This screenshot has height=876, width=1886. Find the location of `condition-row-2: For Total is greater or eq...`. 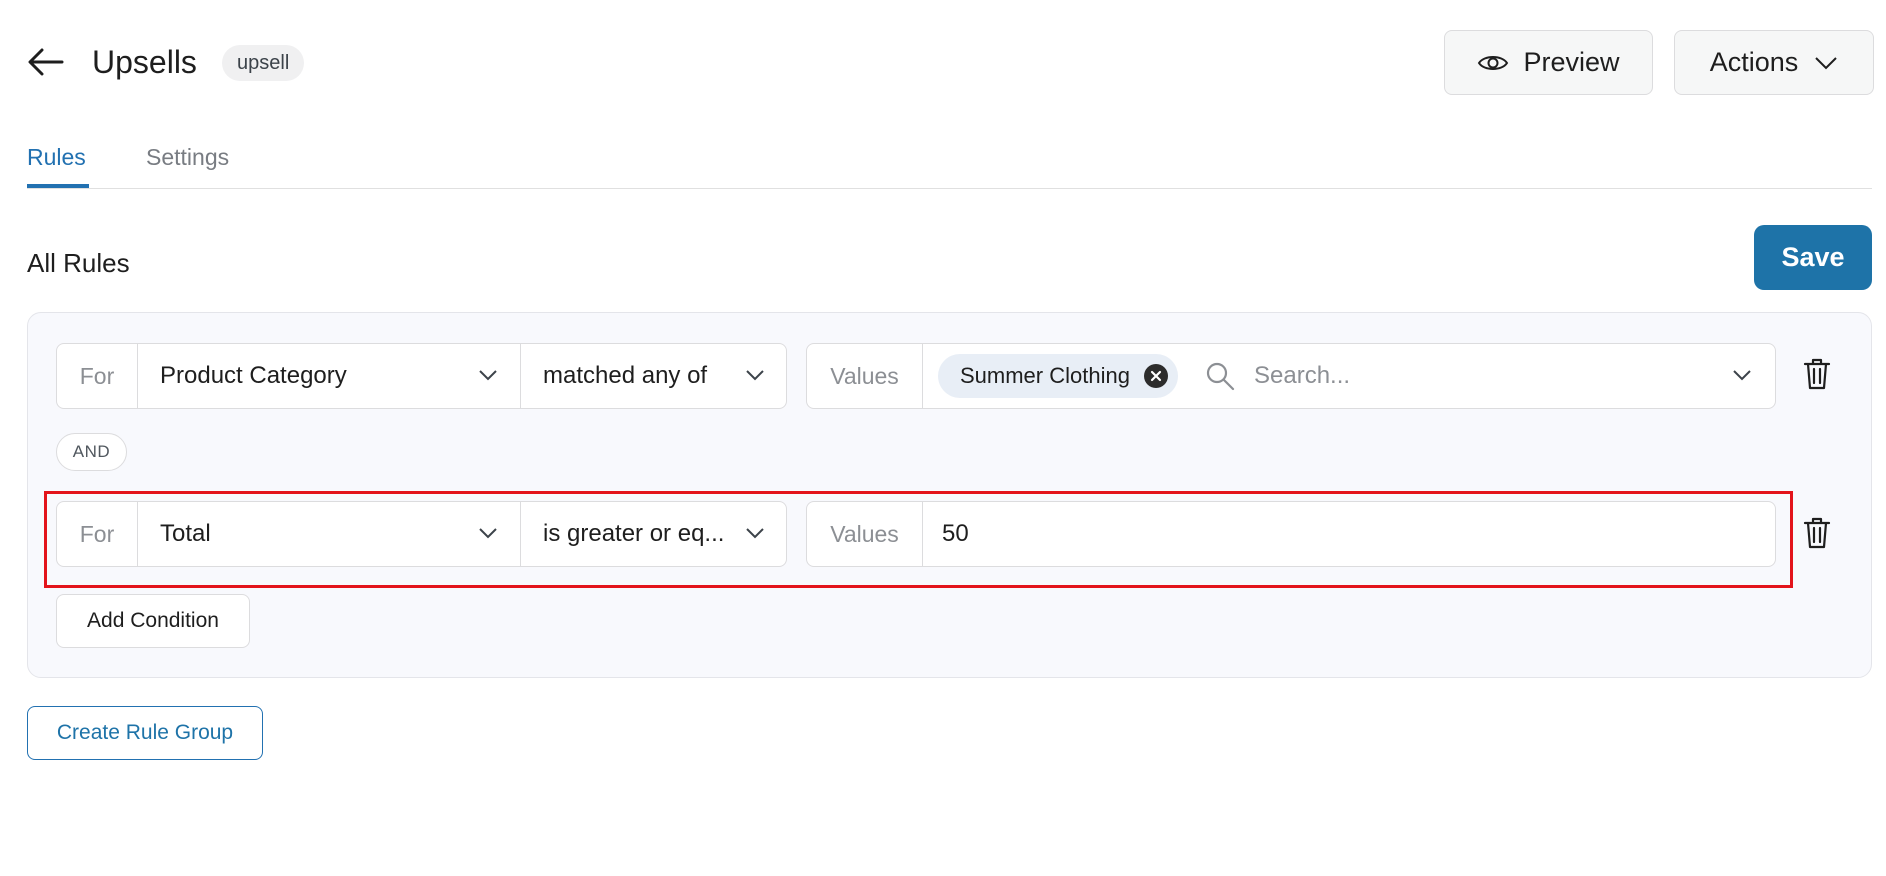

condition-row-2: For Total is greater or eq... is located at coordinates (421, 534).